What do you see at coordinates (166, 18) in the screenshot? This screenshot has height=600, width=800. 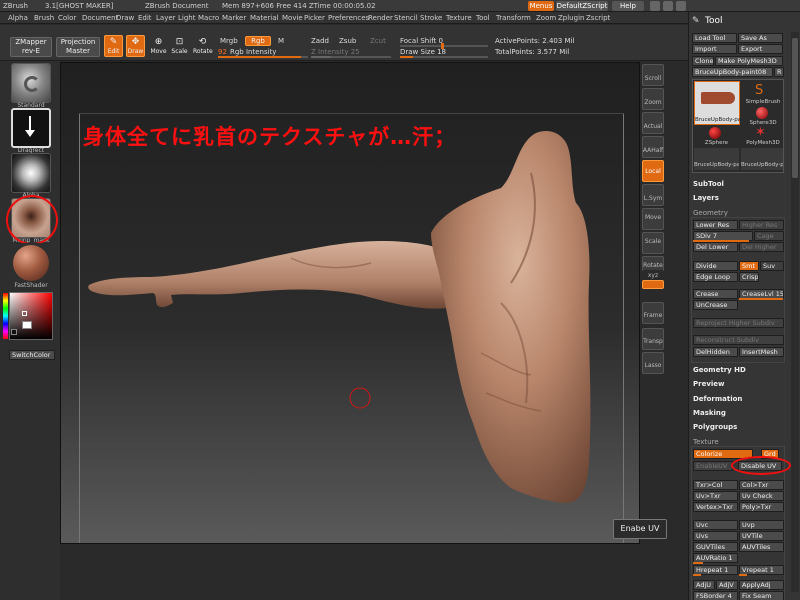 I see `menu-layer: Layer` at bounding box center [166, 18].